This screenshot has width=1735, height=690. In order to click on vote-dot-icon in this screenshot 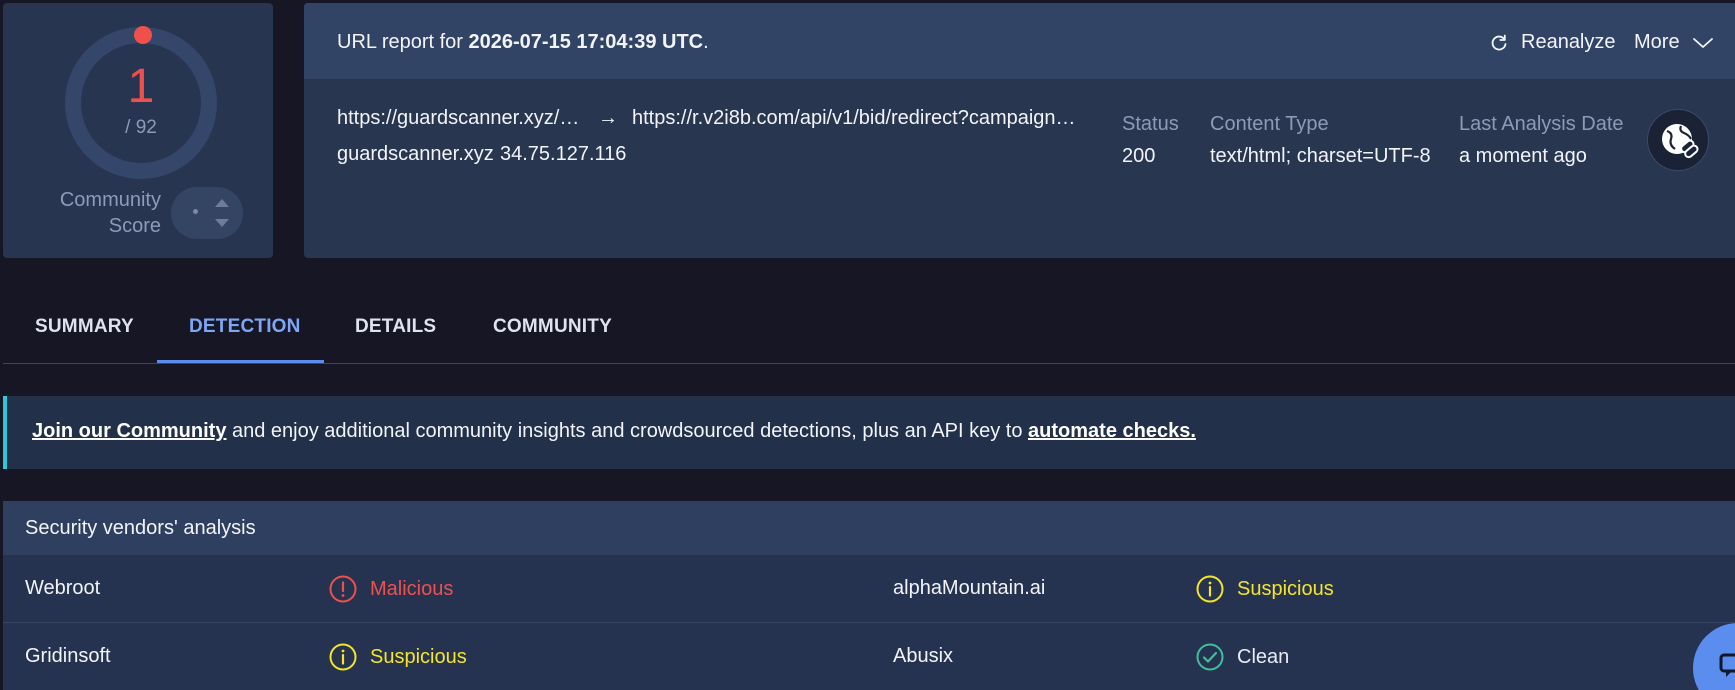, I will do `click(195, 211)`.